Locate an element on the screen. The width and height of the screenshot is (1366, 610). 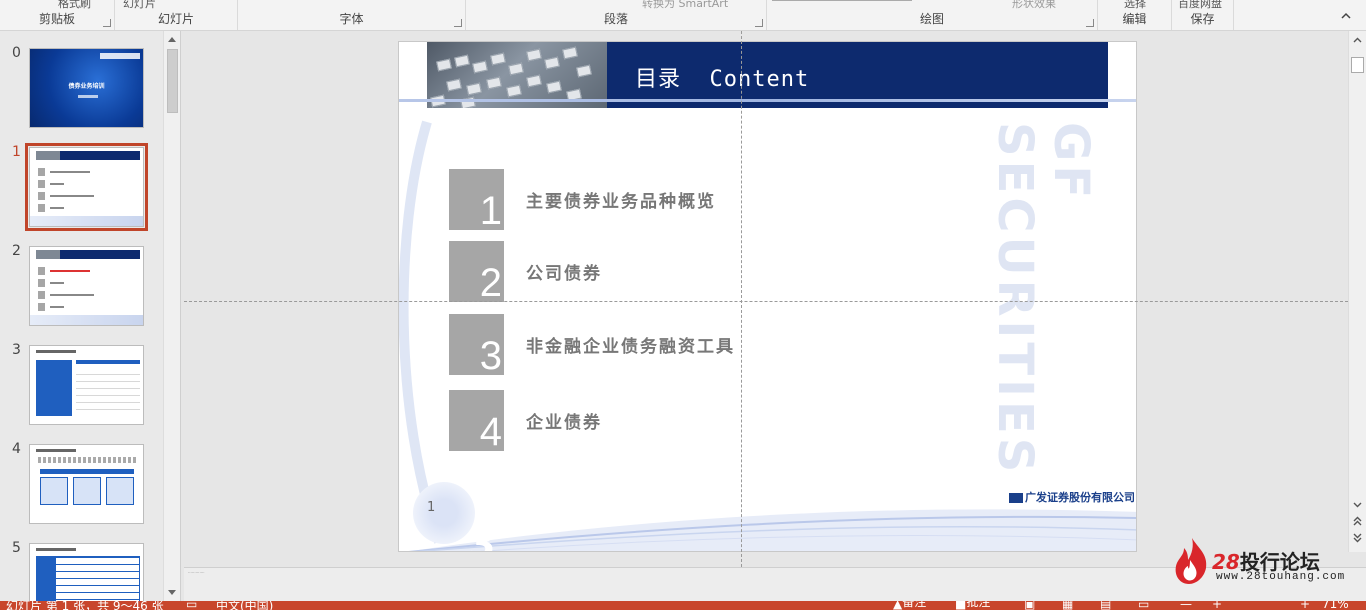
ribbon-group-save: 百度网盘 保存 is located at coordinates (1203, 15).